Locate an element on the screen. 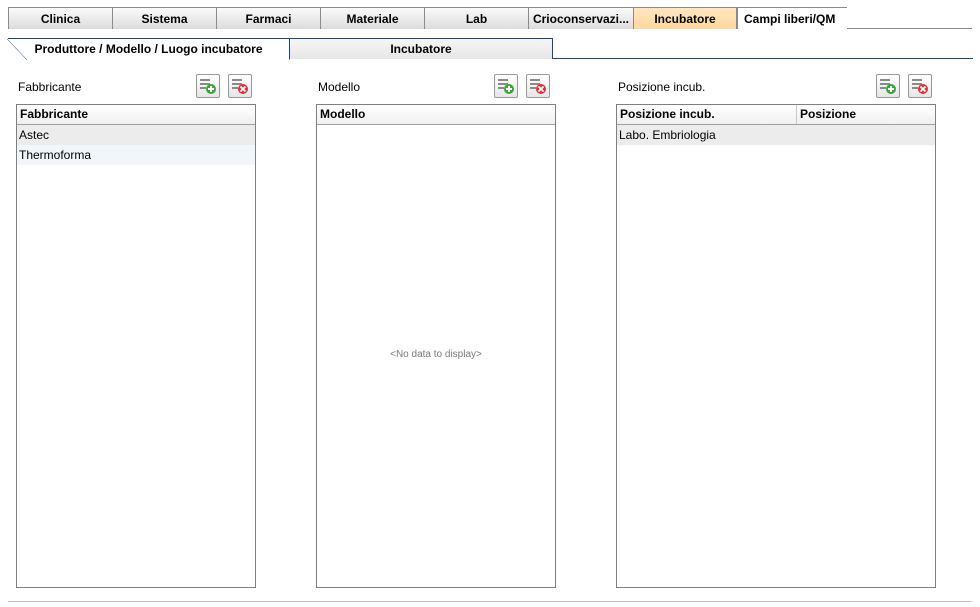 The width and height of the screenshot is (980, 607). add-location-button is located at coordinates (888, 86).